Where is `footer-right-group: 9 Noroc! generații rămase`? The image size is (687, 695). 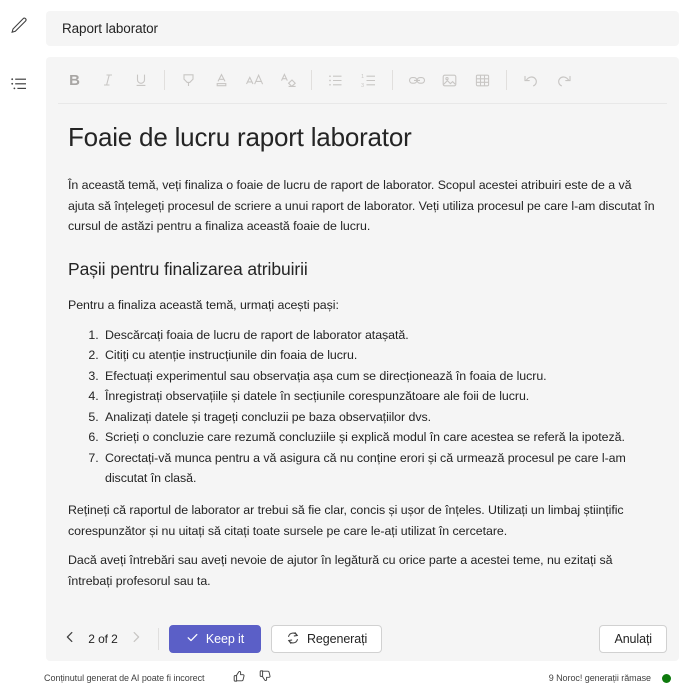 footer-right-group: 9 Noroc! generații rămase is located at coordinates (610, 678).